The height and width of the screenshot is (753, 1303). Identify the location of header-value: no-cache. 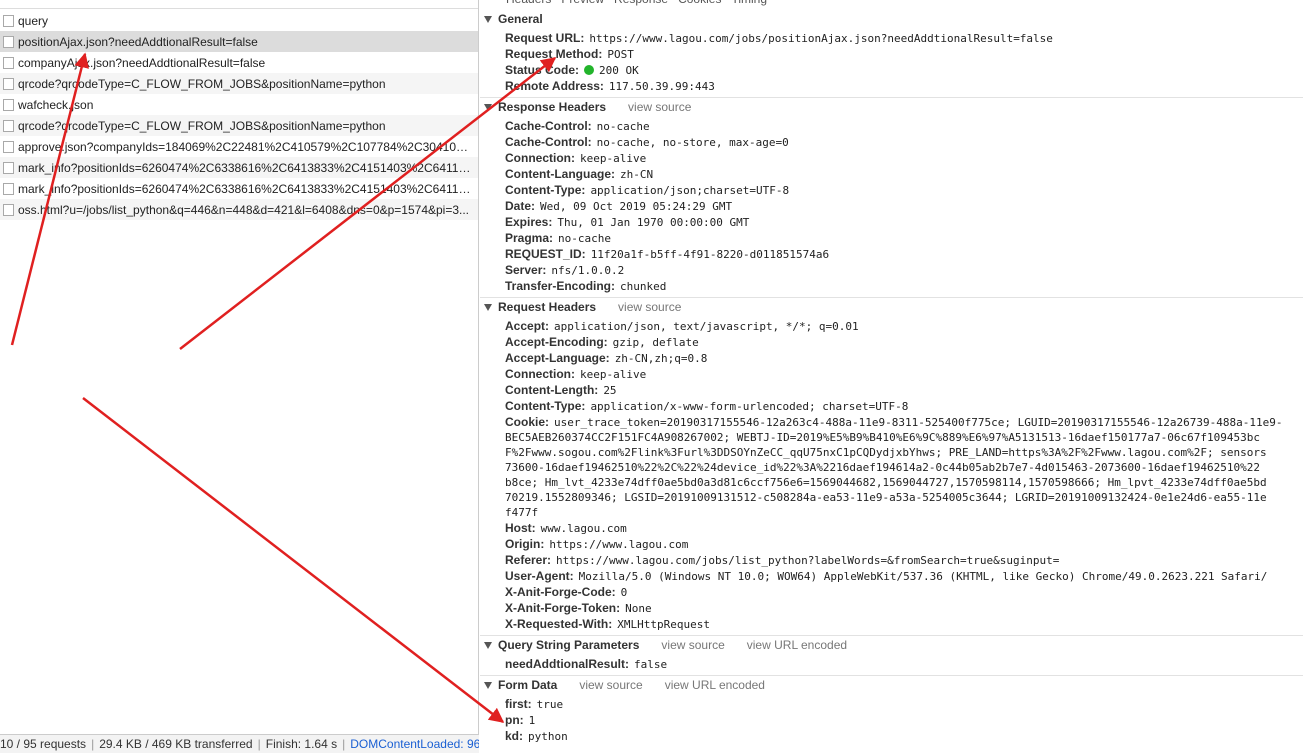
(585, 238).